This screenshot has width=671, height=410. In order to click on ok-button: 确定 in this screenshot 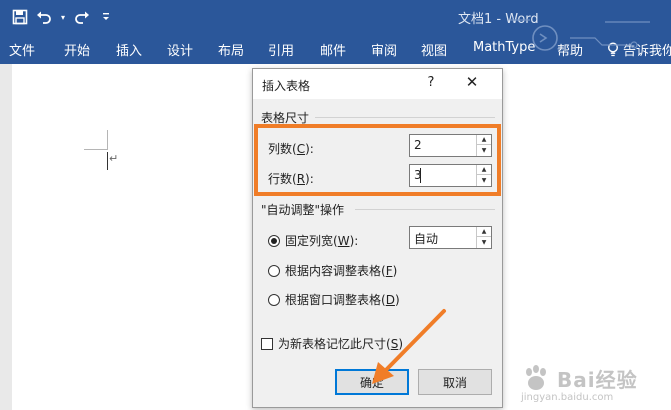, I will do `click(372, 382)`.